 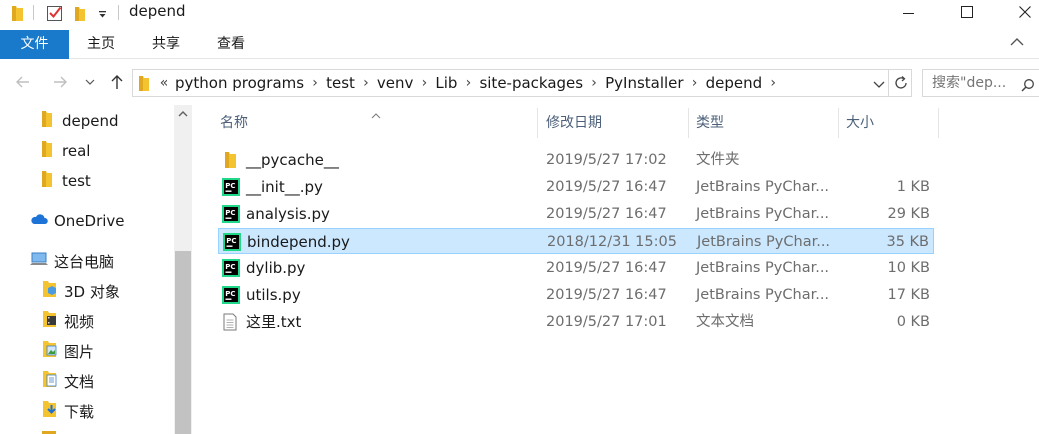 I want to click on address-history-chevron-icon, so click(x=879, y=85).